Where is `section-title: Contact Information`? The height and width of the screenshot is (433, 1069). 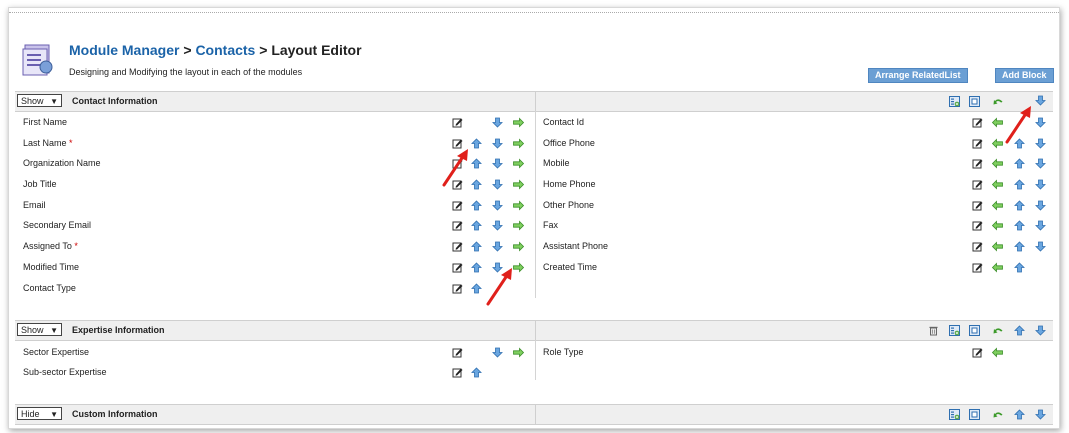 section-title: Contact Information is located at coordinates (115, 101).